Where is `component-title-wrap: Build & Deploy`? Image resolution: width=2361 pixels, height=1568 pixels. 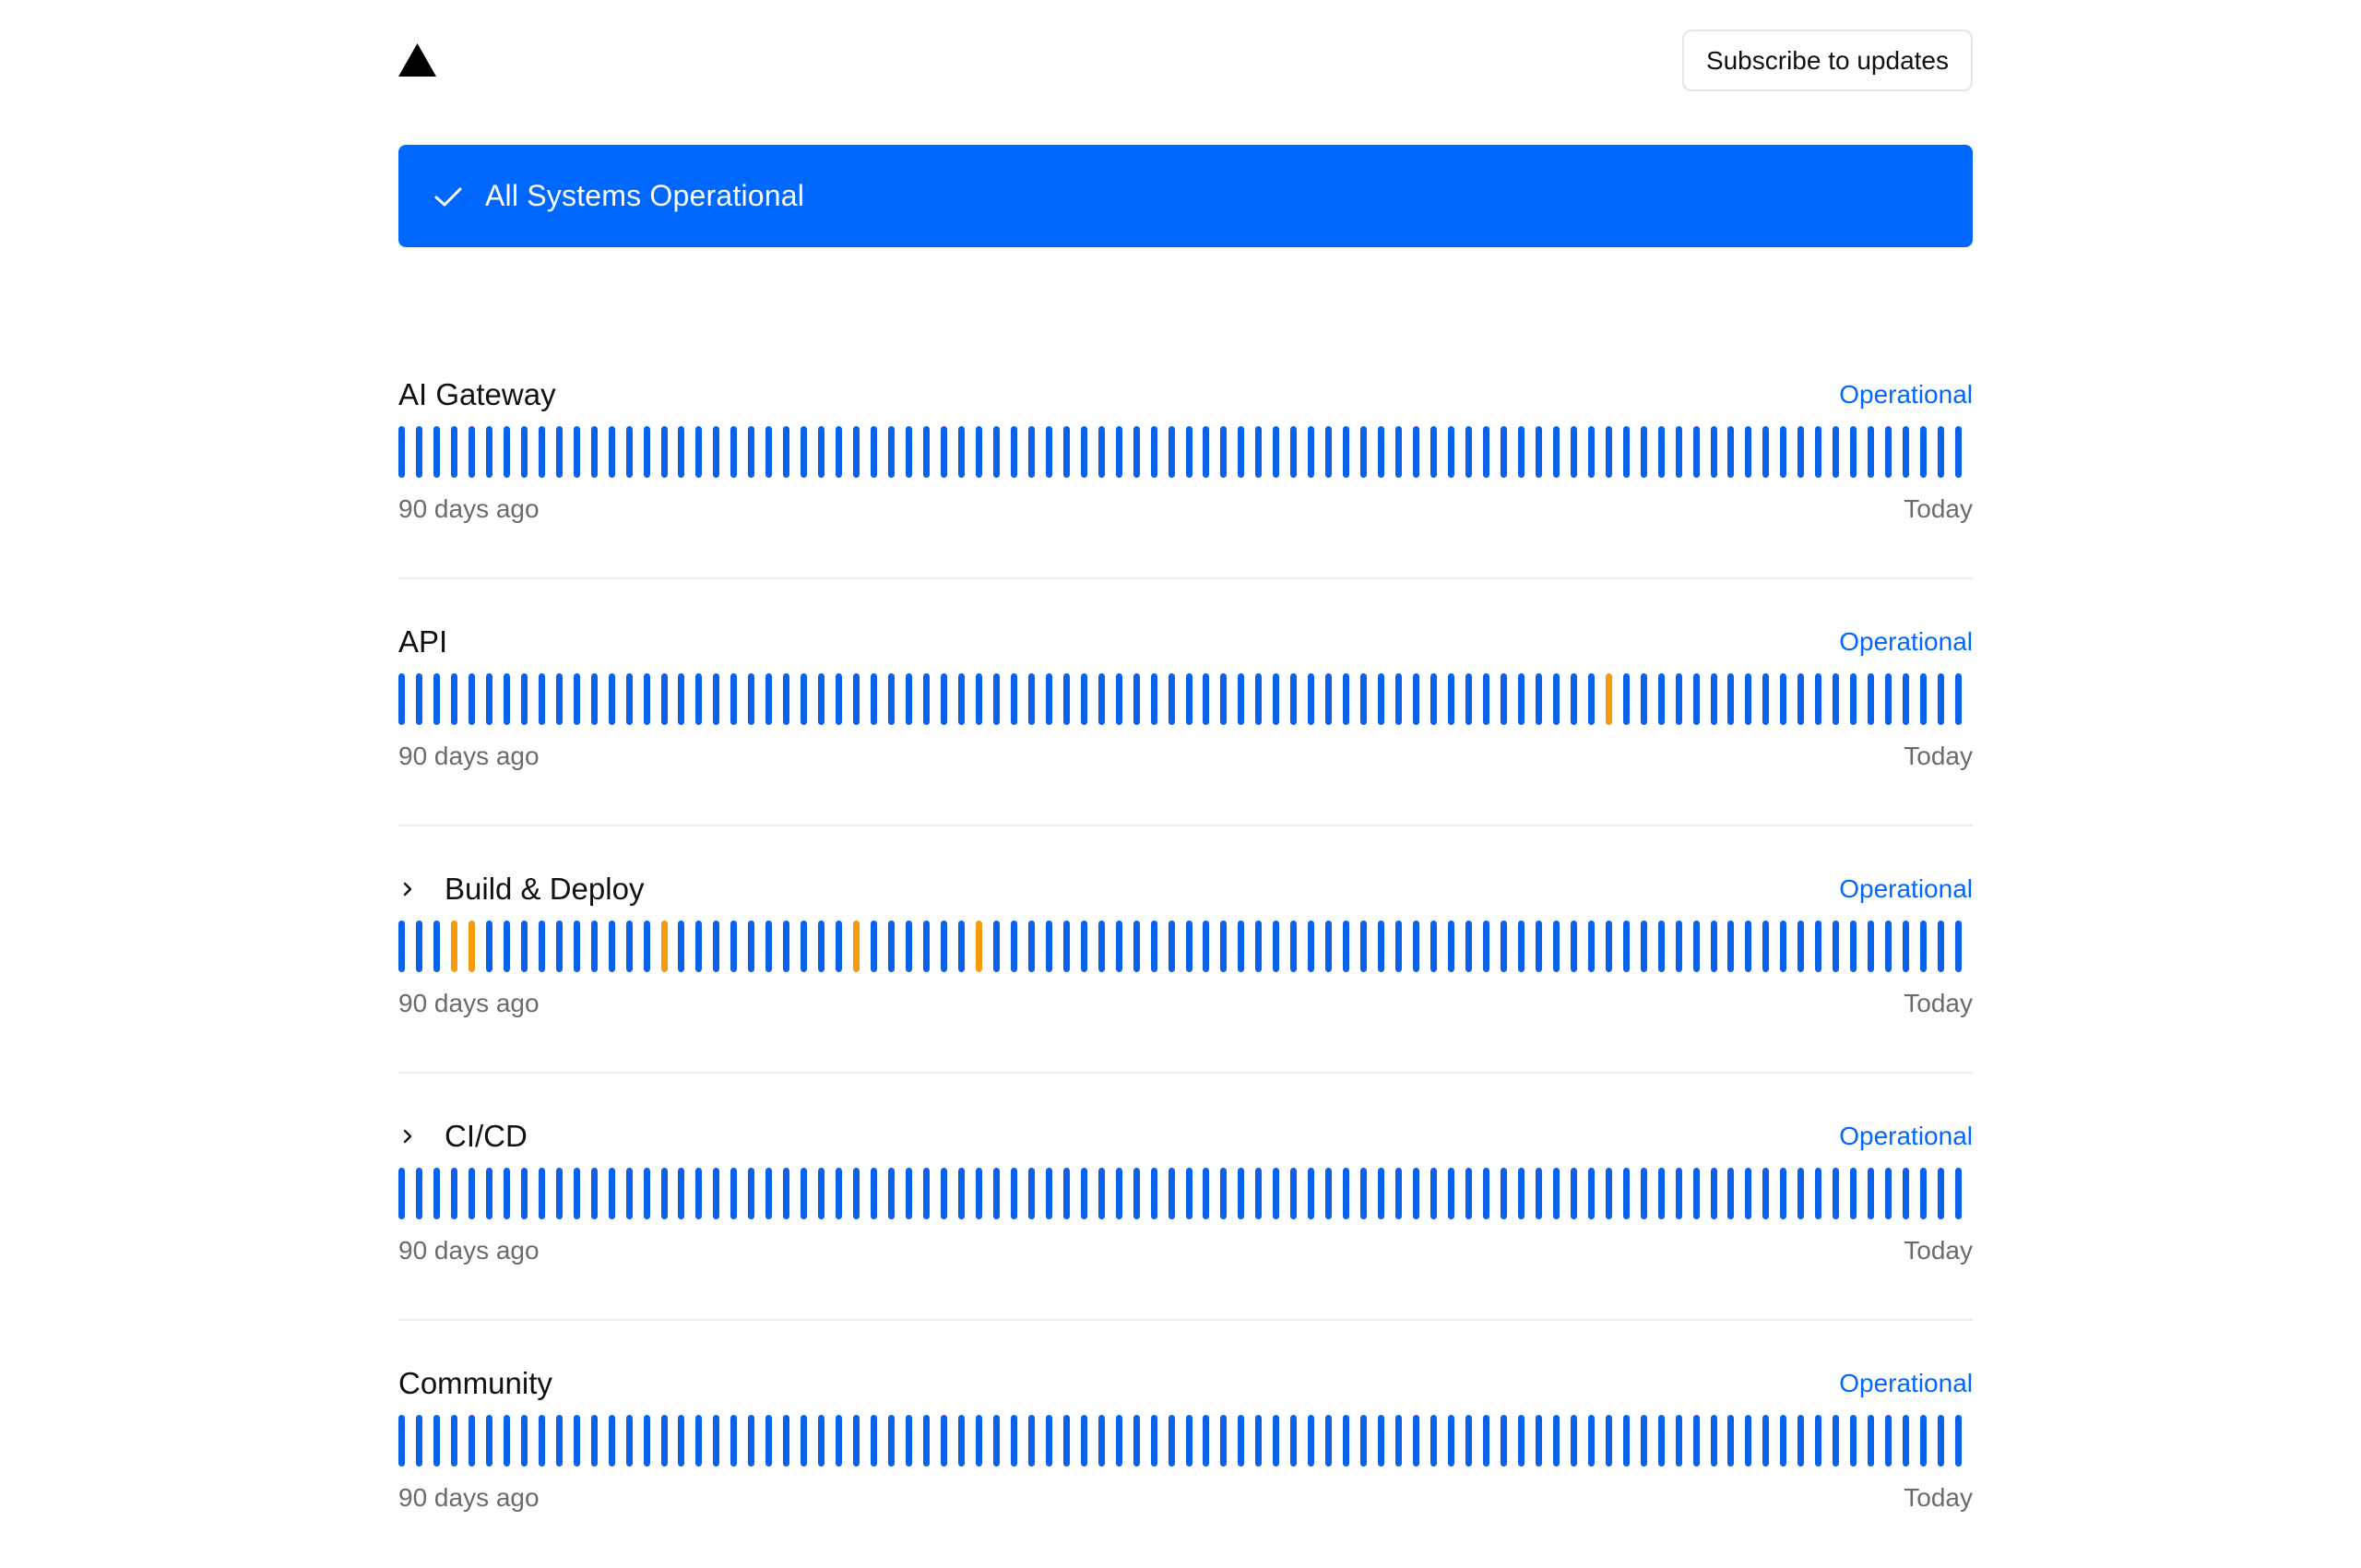 component-title-wrap: Build & Deploy is located at coordinates (521, 889).